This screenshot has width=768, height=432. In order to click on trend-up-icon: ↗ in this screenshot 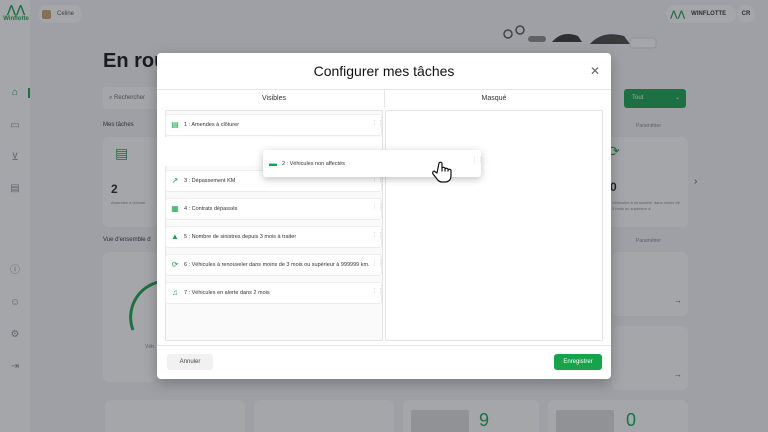, I will do `click(175, 180)`.